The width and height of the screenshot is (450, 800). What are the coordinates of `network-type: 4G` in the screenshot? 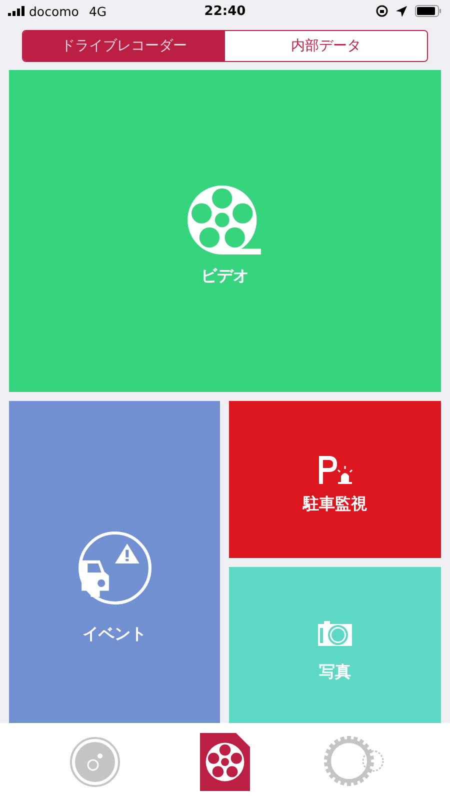 It's located at (97, 11).